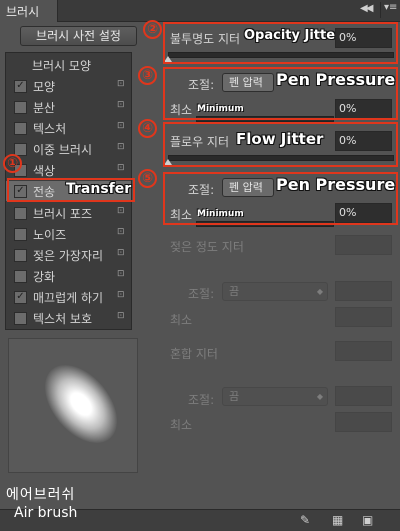 This screenshot has width=400, height=531. What do you see at coordinates (63, 319) in the screenshot?
I see `list-item-label: 텍스처 보호` at bounding box center [63, 319].